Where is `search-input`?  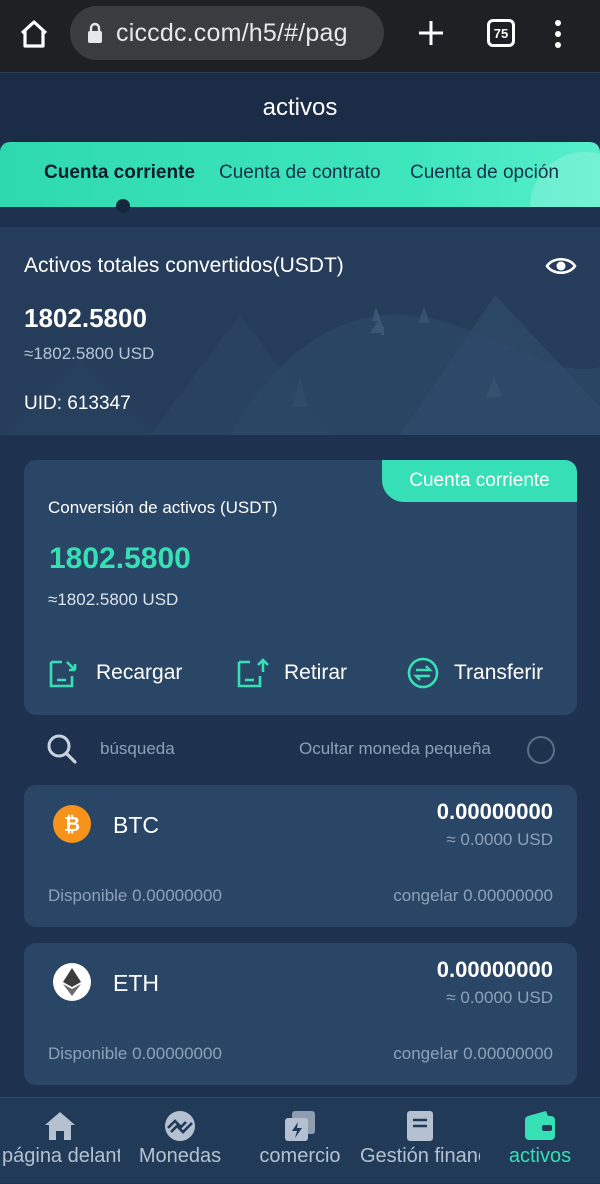
search-input is located at coordinates (190, 749).